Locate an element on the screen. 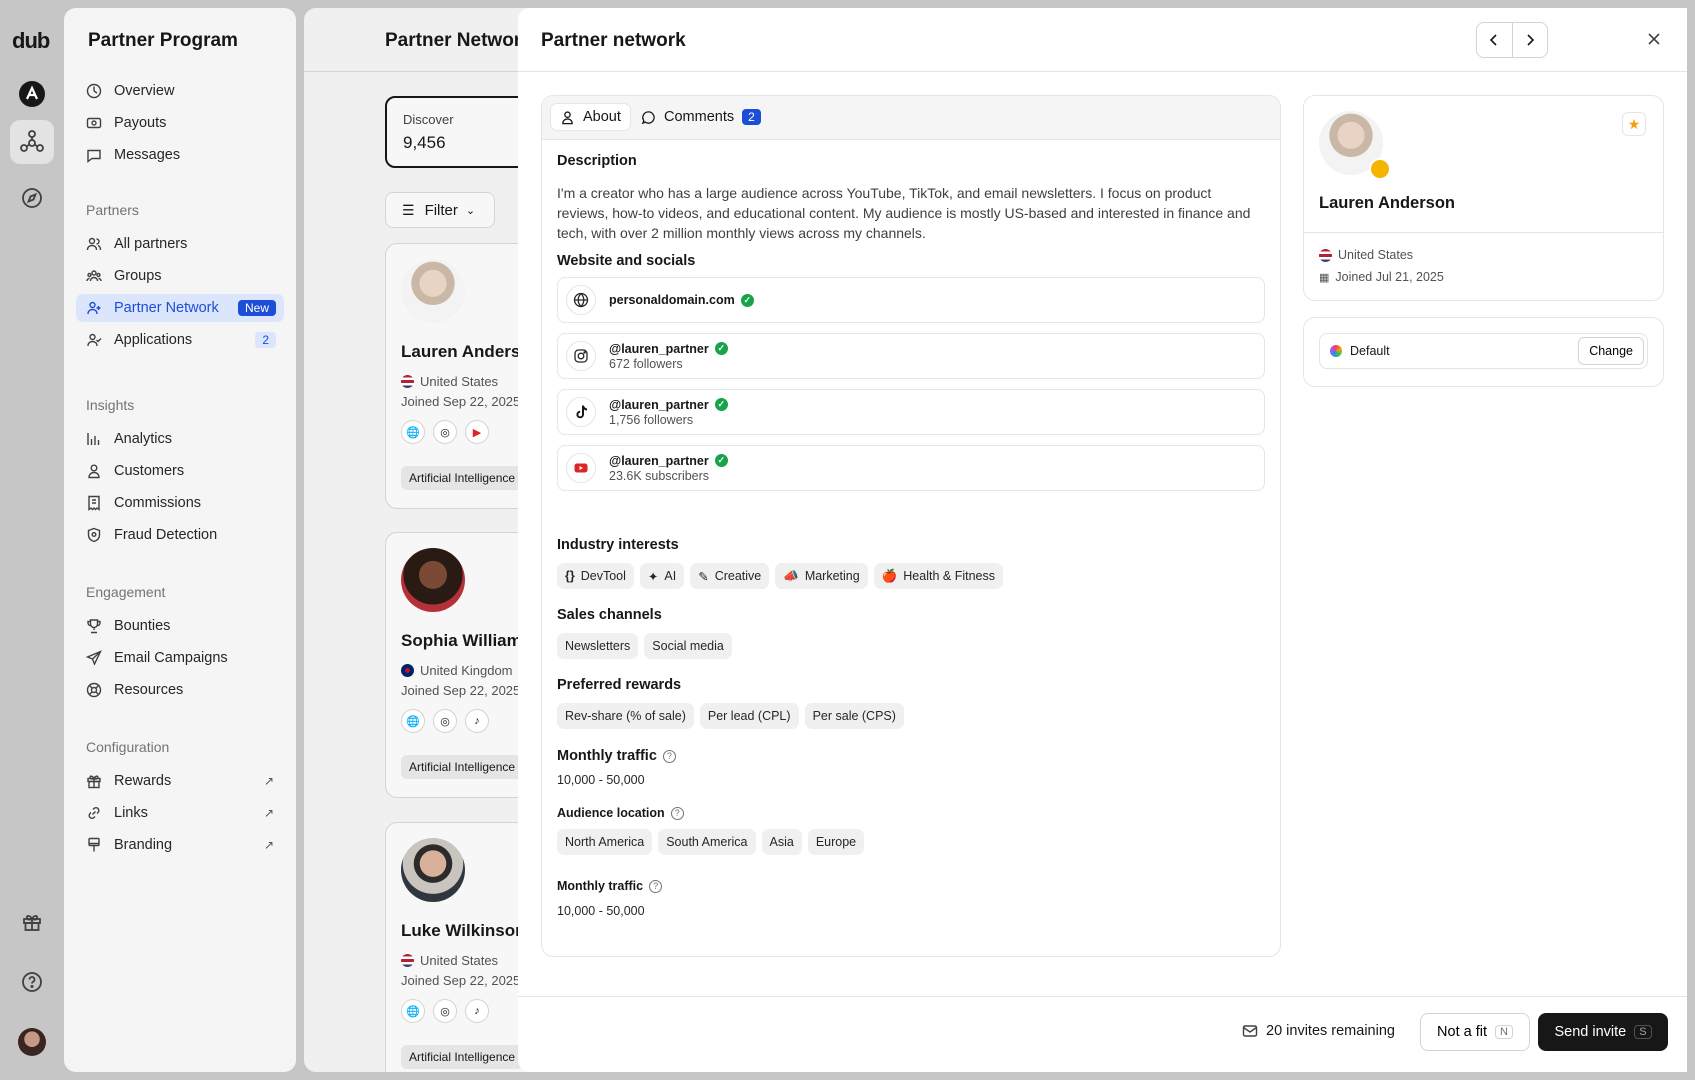  sidebar-item-commissions: Commissions is located at coordinates (180, 503).